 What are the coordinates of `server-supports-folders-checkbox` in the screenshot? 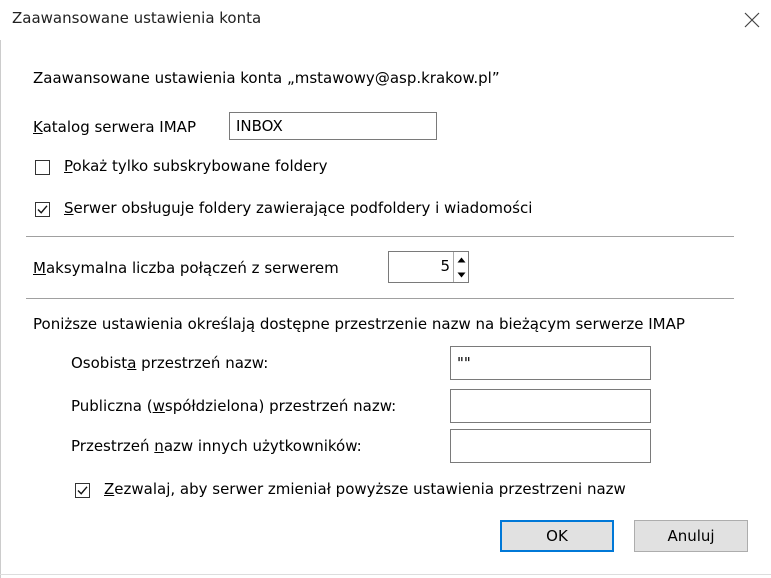 It's located at (42, 209).